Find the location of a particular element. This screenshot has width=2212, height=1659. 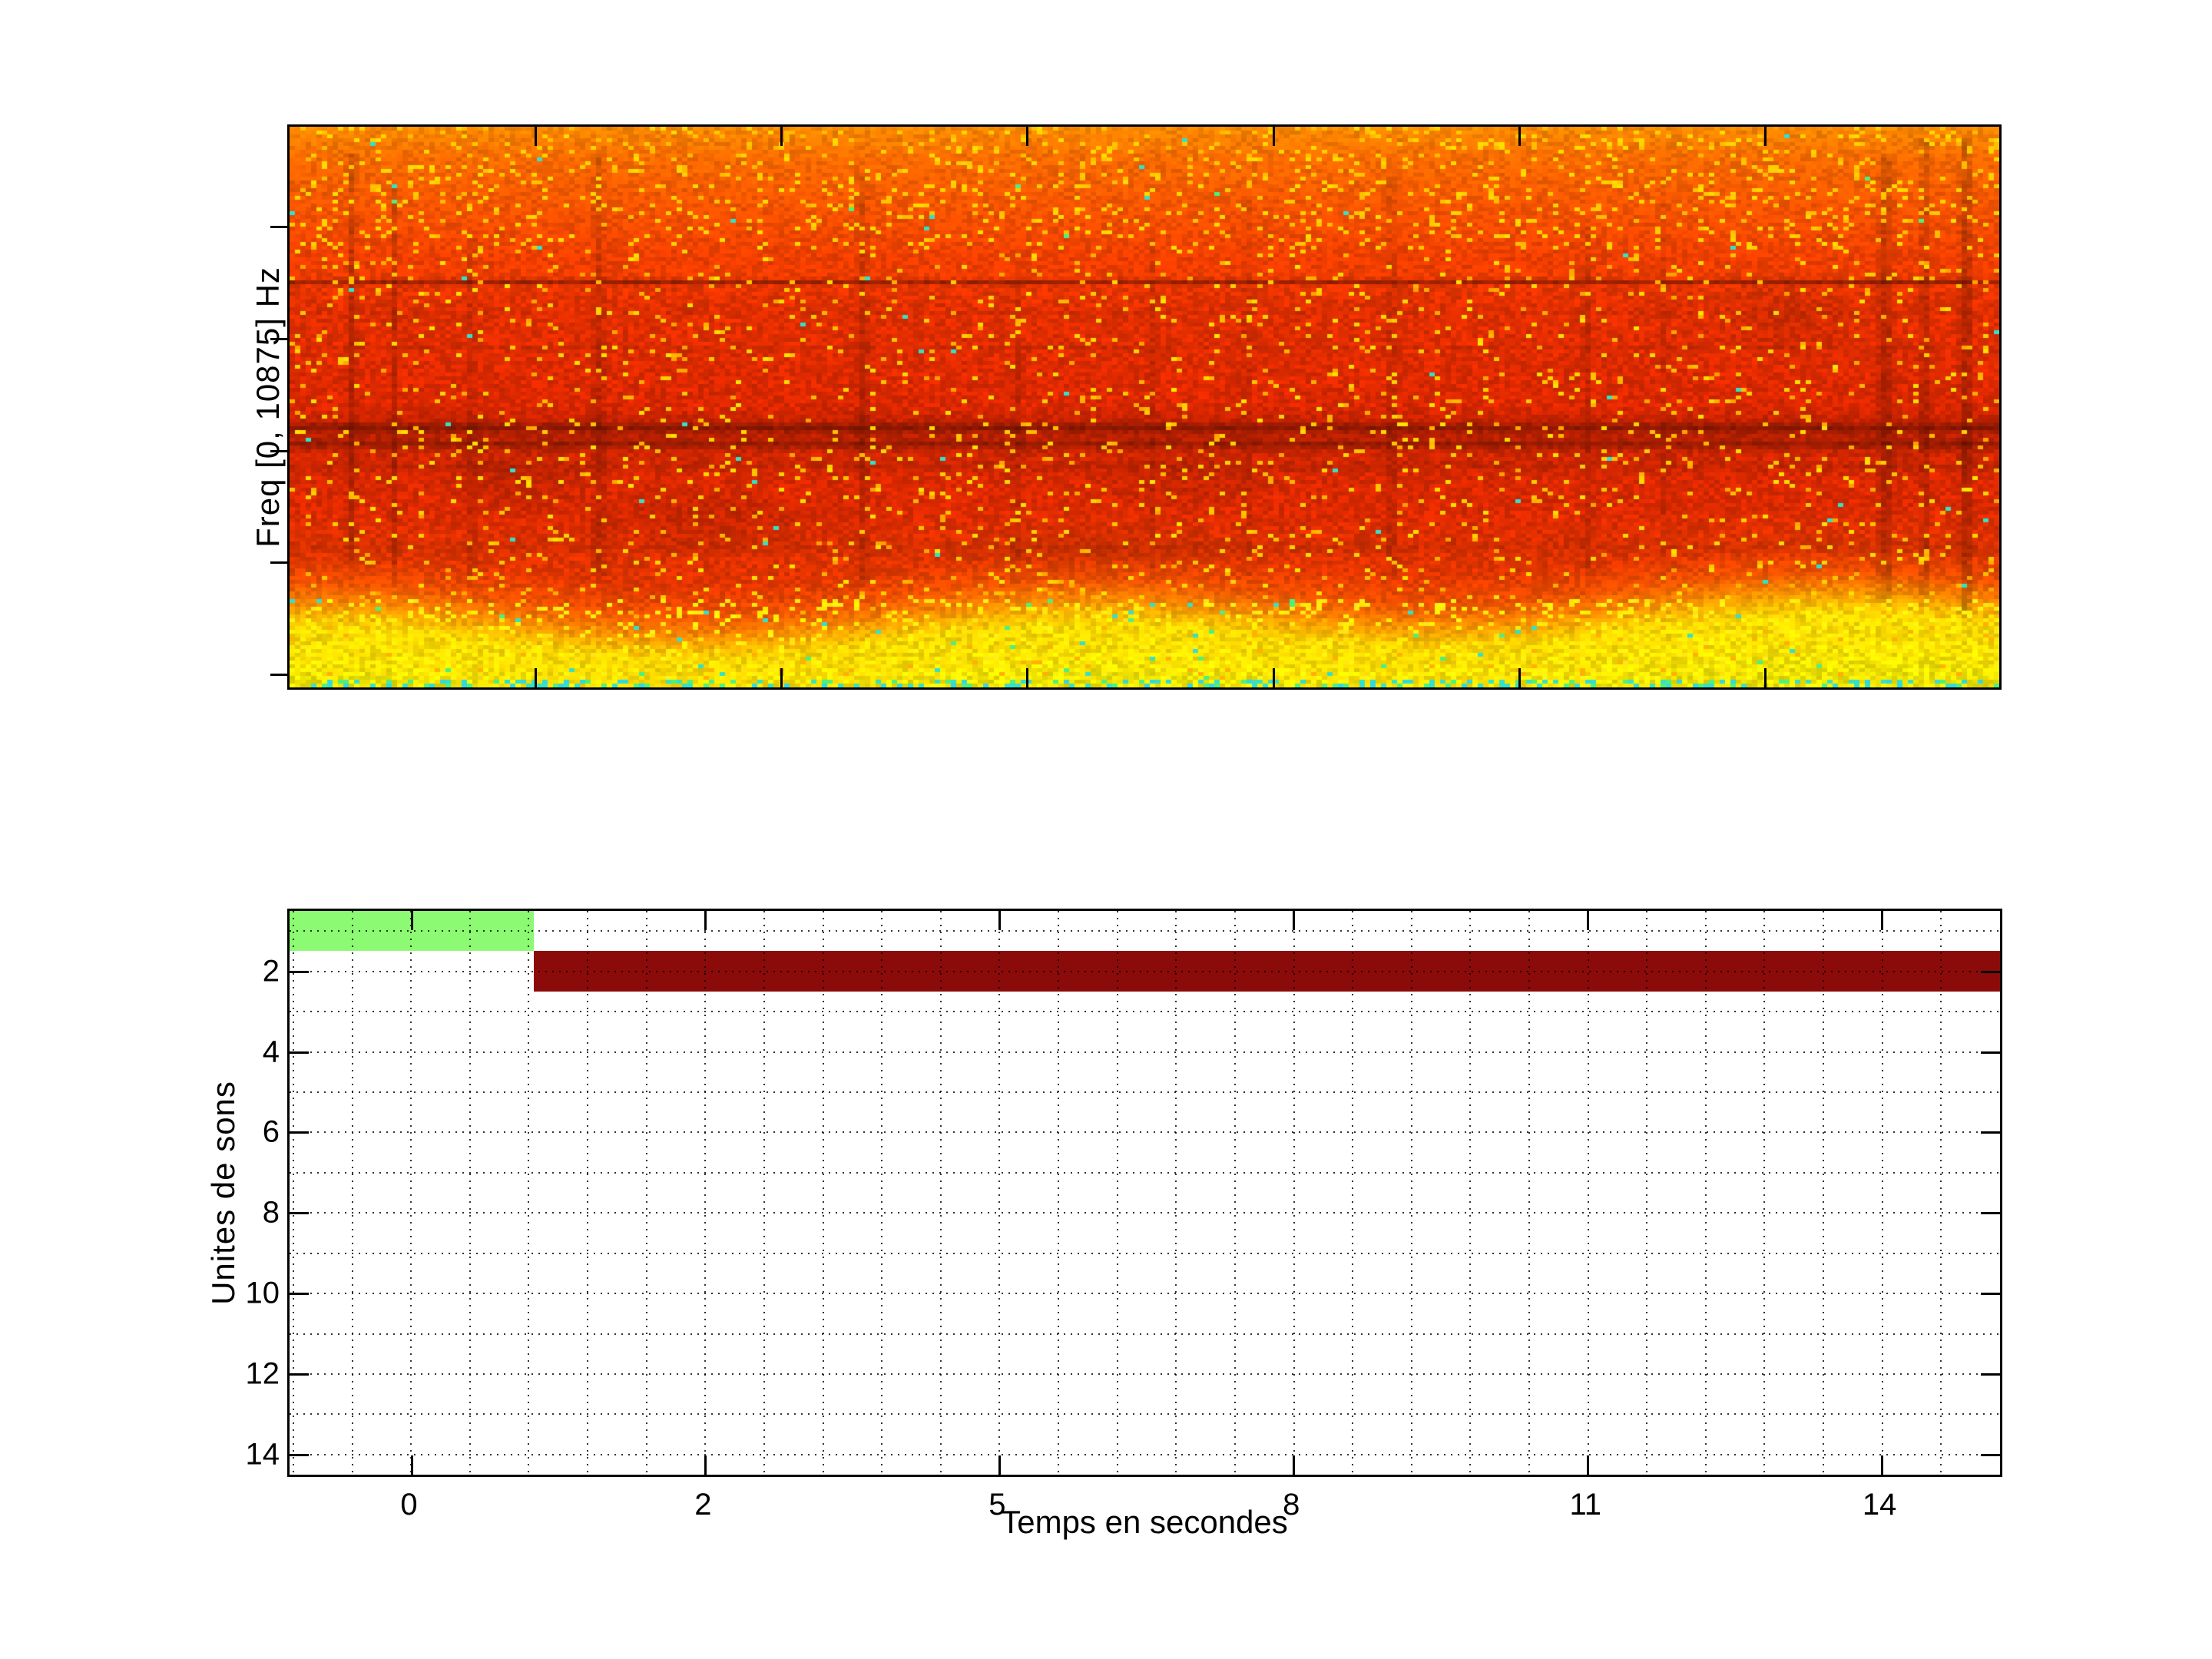

y-tick-label: 2 is located at coordinates (271, 971).